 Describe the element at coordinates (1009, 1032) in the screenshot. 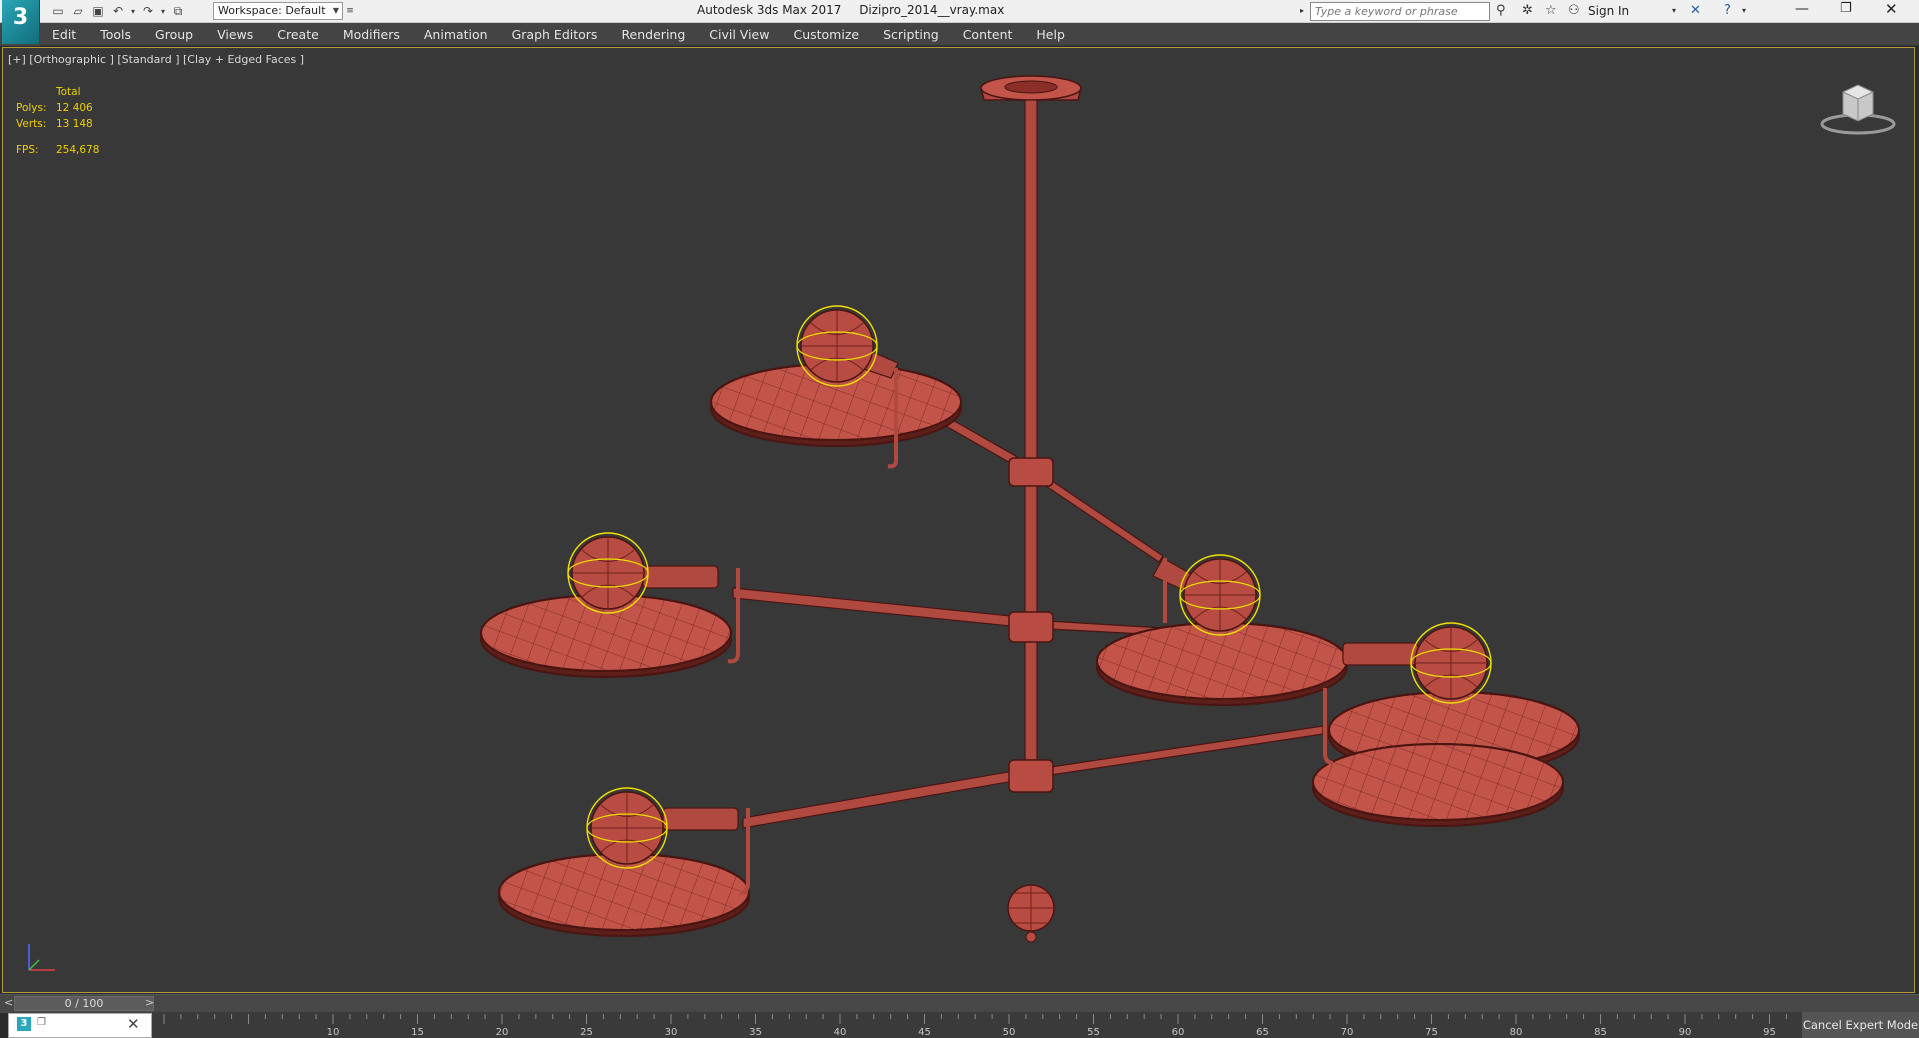

I see `tick-label: 50` at that location.